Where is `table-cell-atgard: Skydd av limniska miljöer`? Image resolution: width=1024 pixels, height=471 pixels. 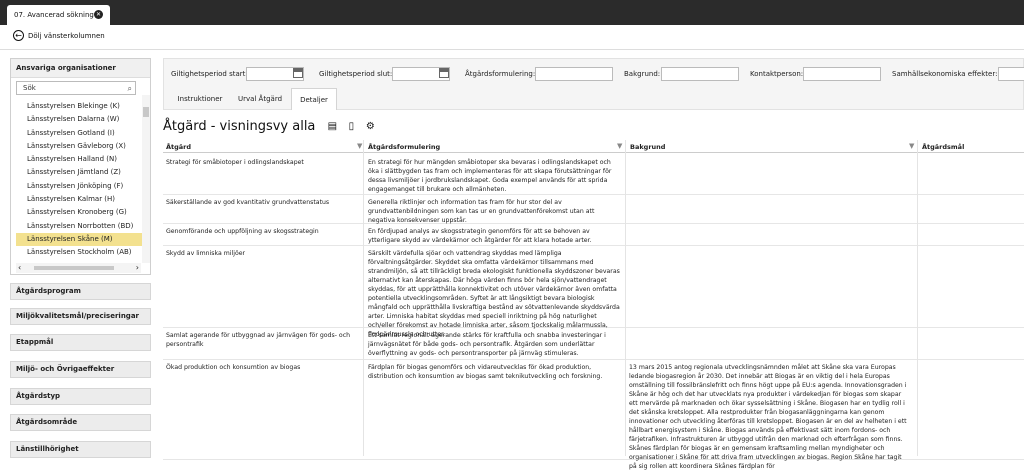 table-cell-atgard: Skydd av limniska miljöer is located at coordinates (206, 253).